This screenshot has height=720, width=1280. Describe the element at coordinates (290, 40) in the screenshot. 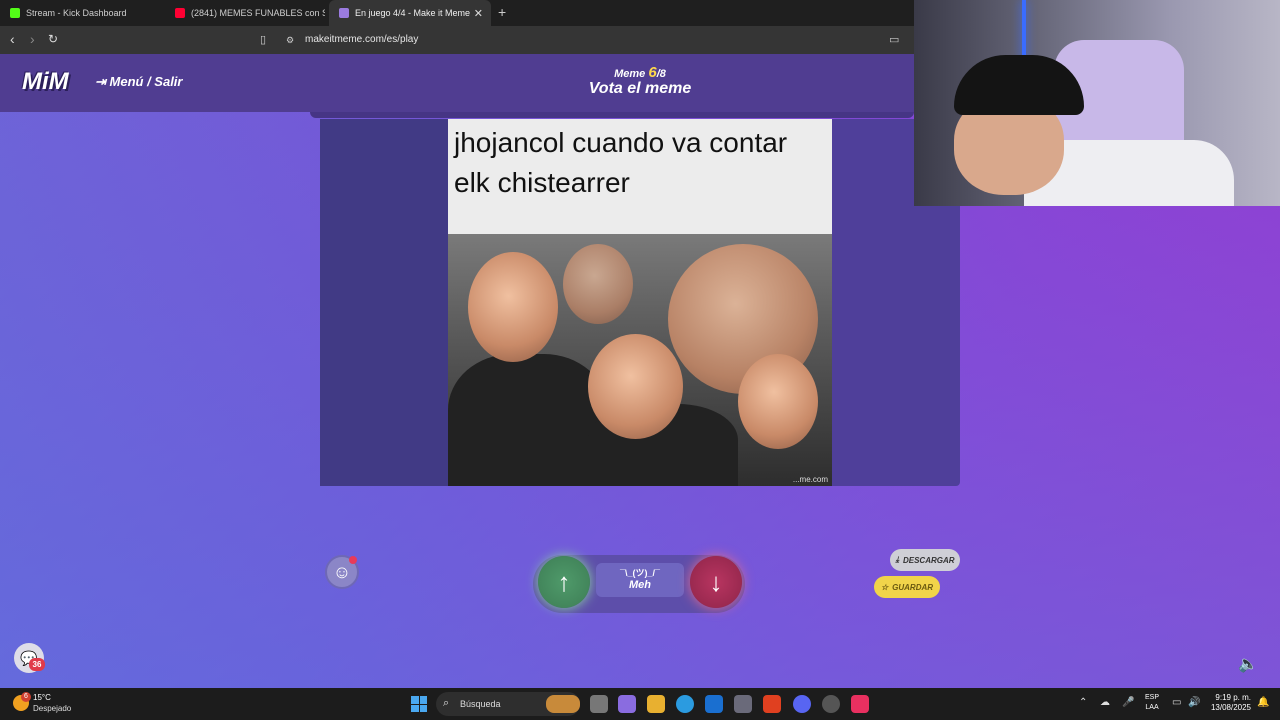

I see `site-info-icon: ⚙` at that location.